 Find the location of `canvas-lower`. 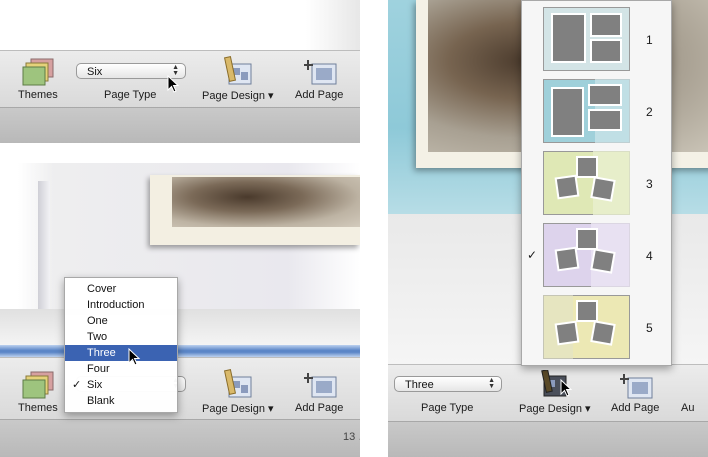

canvas-lower is located at coordinates (180, 327).